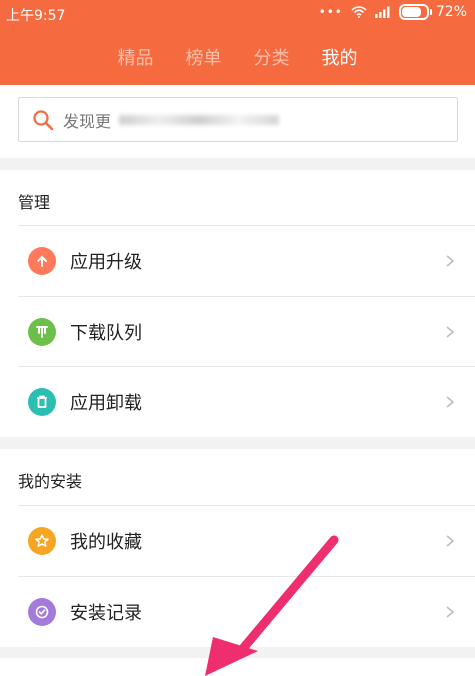 This screenshot has width=475, height=676. What do you see at coordinates (106, 333) in the screenshot?
I see `list-item-label: 下载队列` at bounding box center [106, 333].